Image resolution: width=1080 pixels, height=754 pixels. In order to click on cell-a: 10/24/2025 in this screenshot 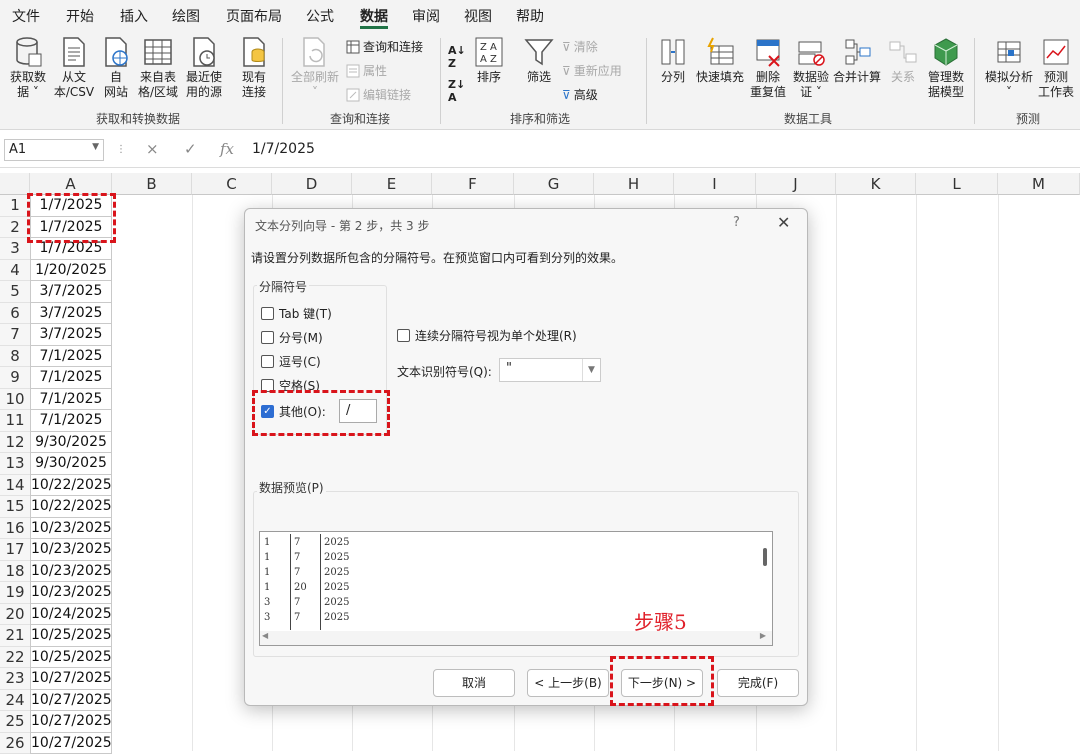, I will do `click(71, 615)`.